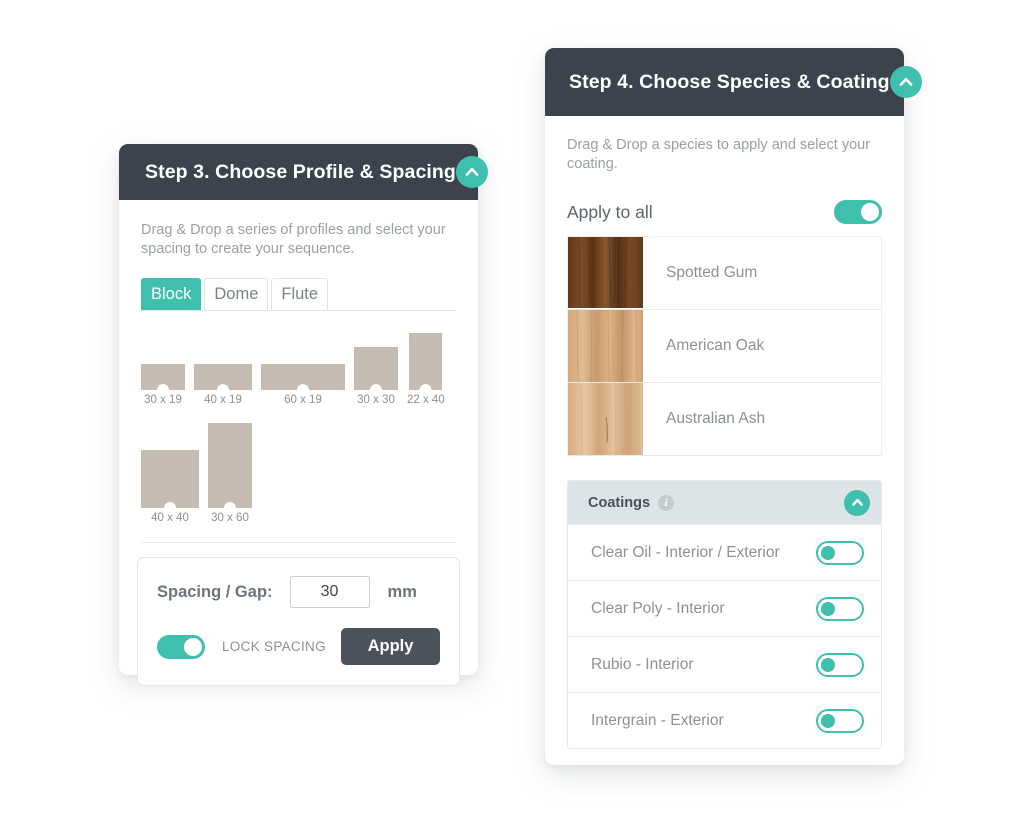 The image size is (1024, 817). I want to click on coating-row: Clear Poly - Interior, so click(724, 608).